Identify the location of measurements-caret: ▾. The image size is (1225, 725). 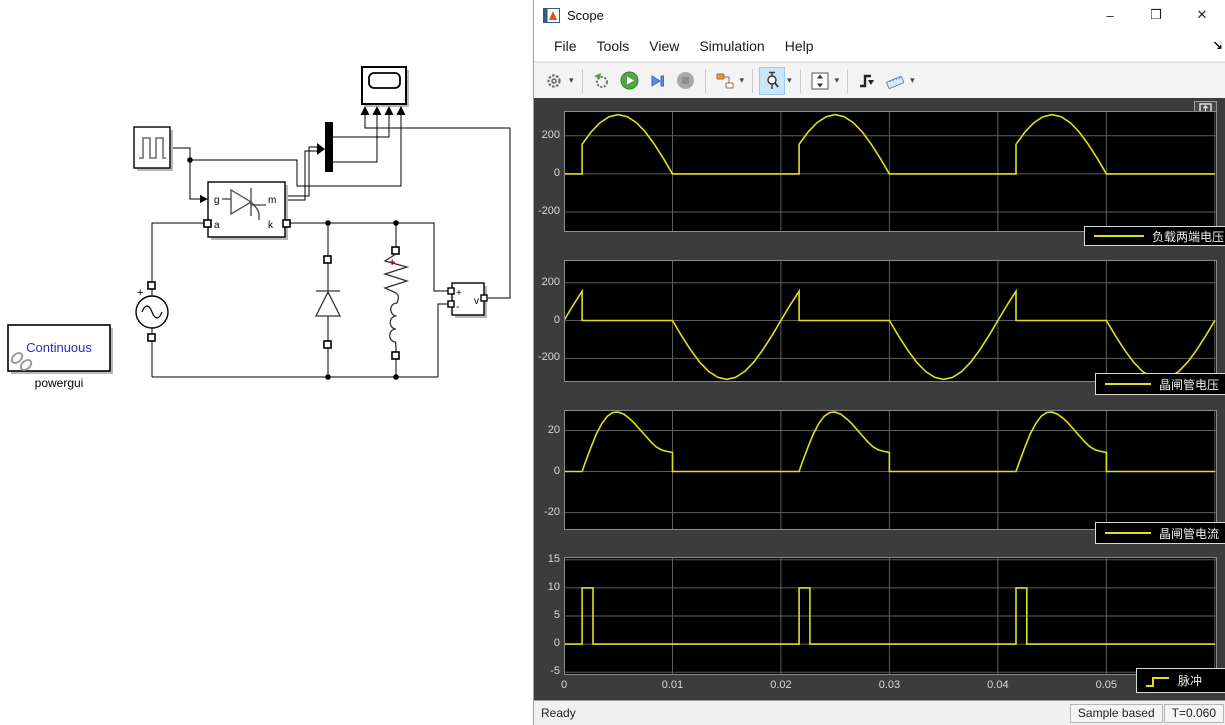
(912, 80).